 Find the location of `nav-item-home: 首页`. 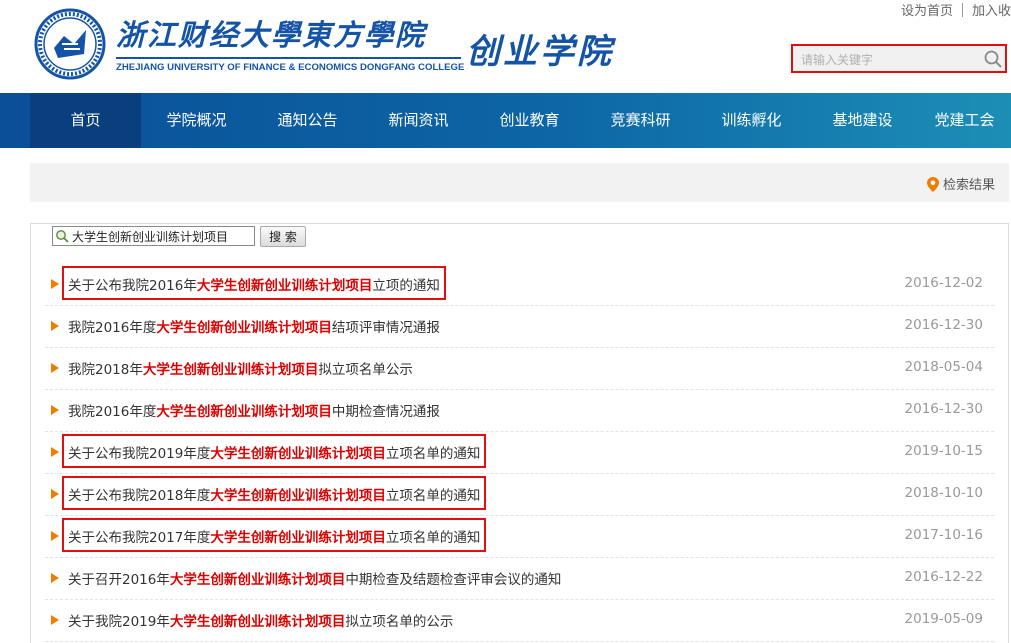

nav-item-home: 首页 is located at coordinates (85, 120).